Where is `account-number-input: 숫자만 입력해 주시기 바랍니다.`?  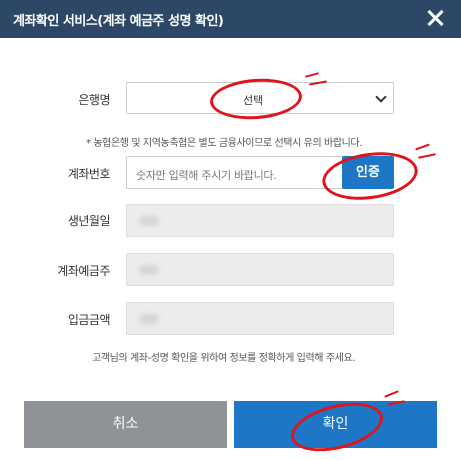
account-number-input: 숫자만 입력해 주시기 바랍니다. is located at coordinates (235, 172).